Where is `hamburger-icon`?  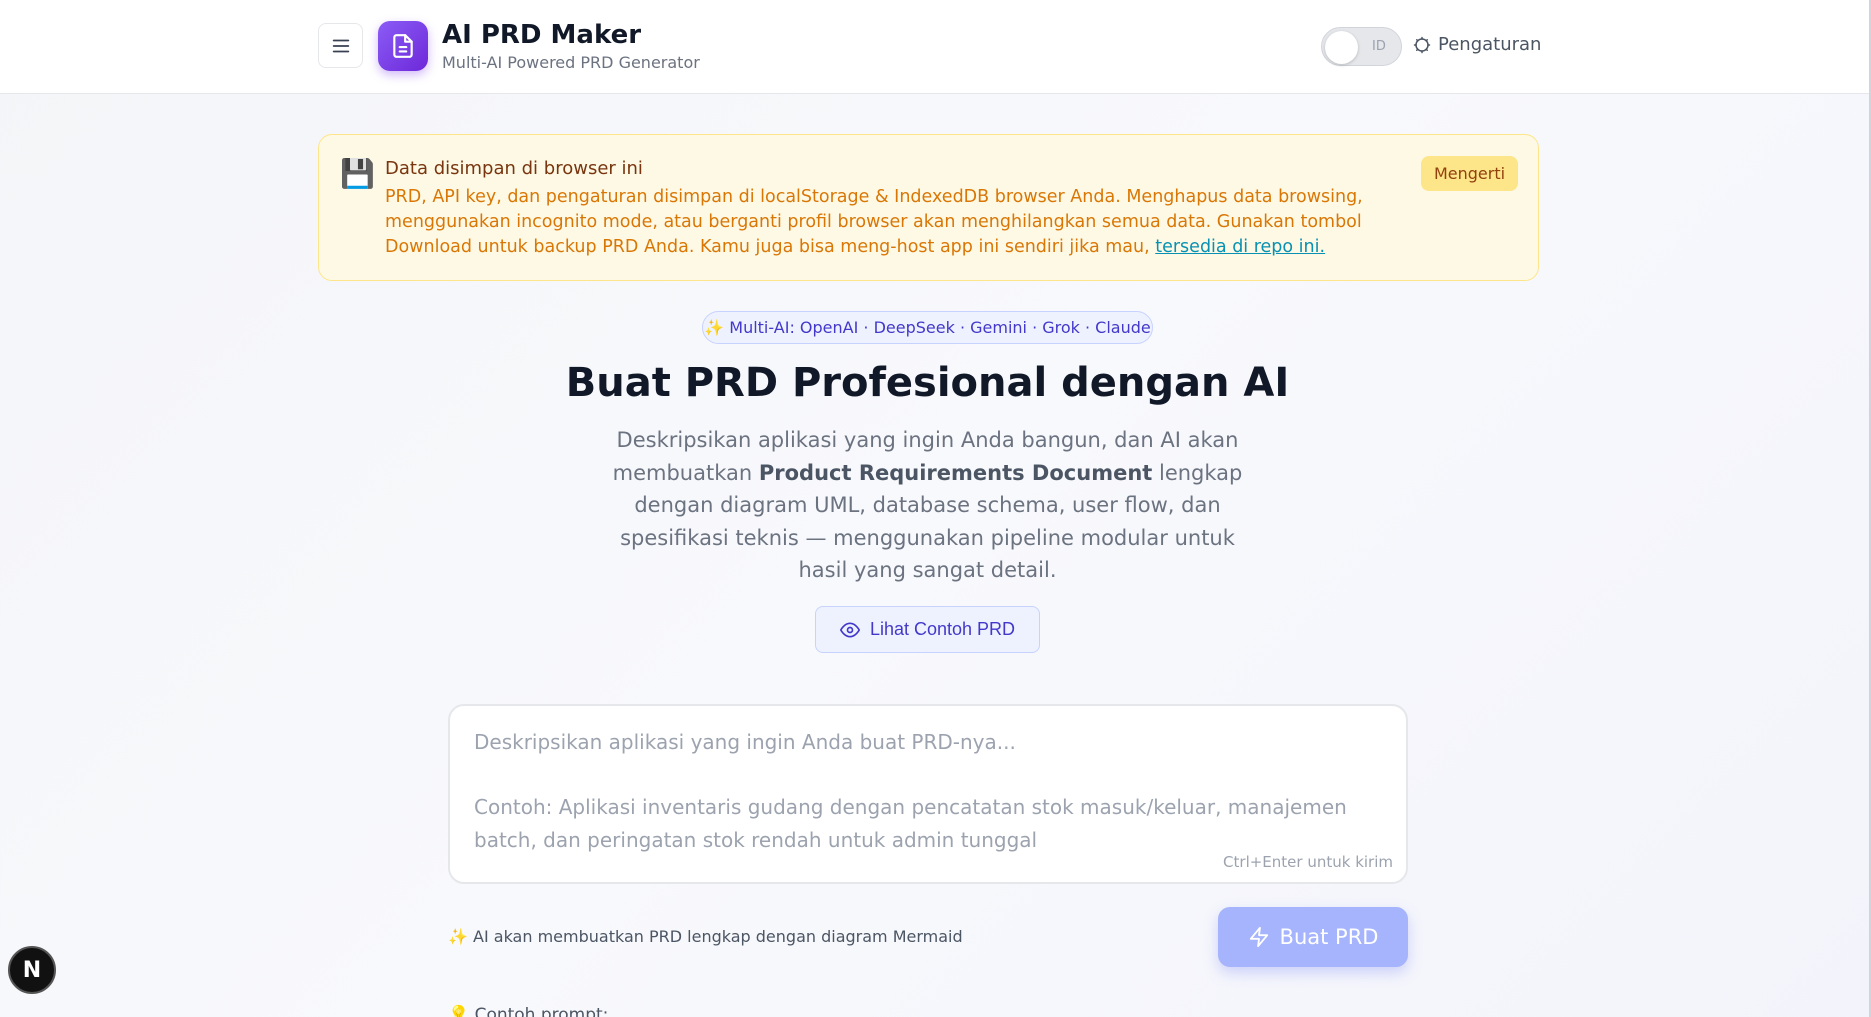 hamburger-icon is located at coordinates (340, 45).